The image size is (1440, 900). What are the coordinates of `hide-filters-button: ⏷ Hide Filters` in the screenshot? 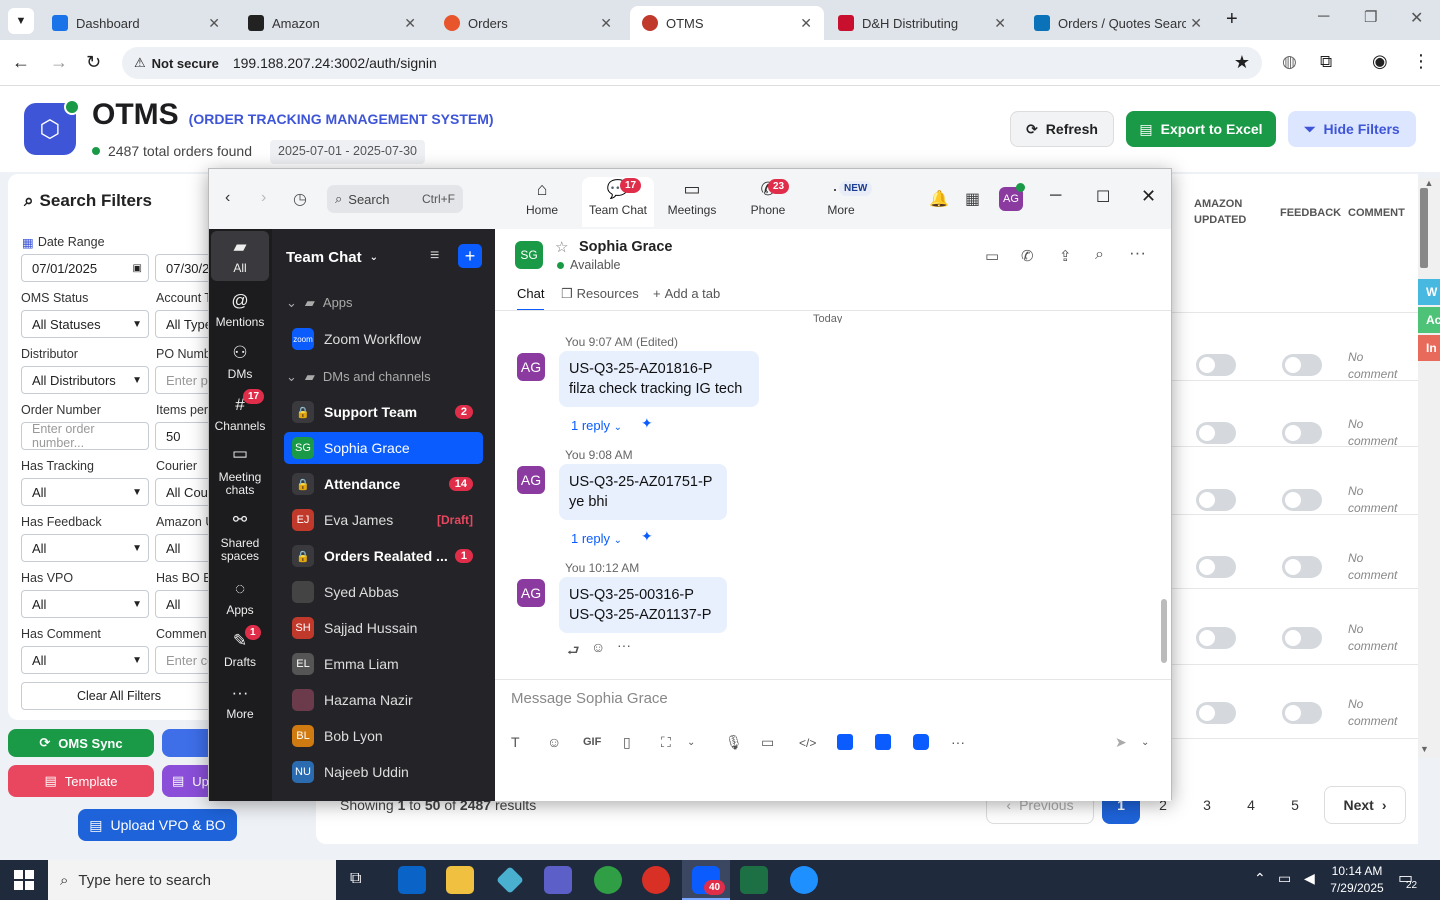 It's located at (1352, 129).